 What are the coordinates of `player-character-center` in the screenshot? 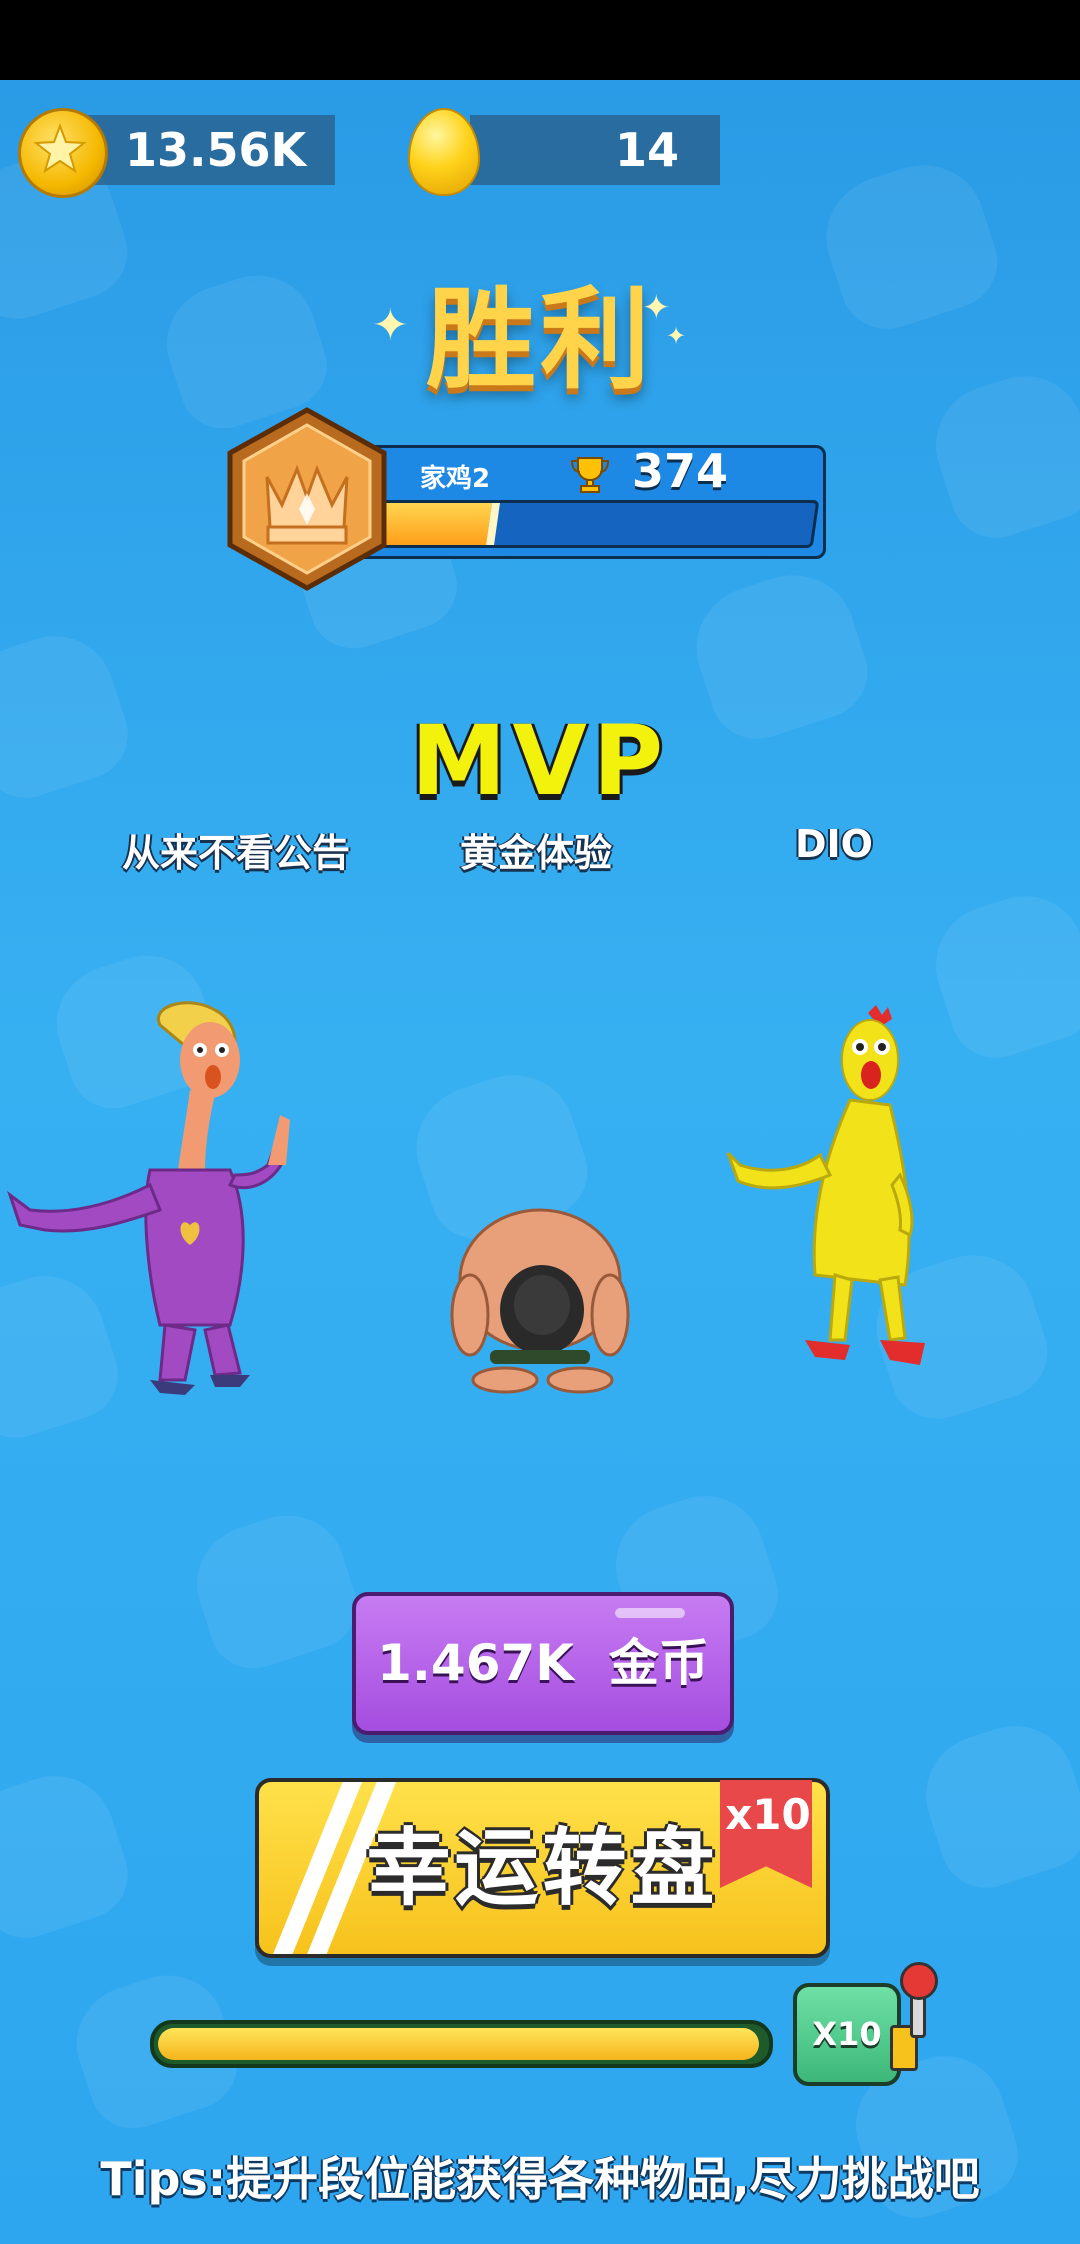 It's located at (540, 1301).